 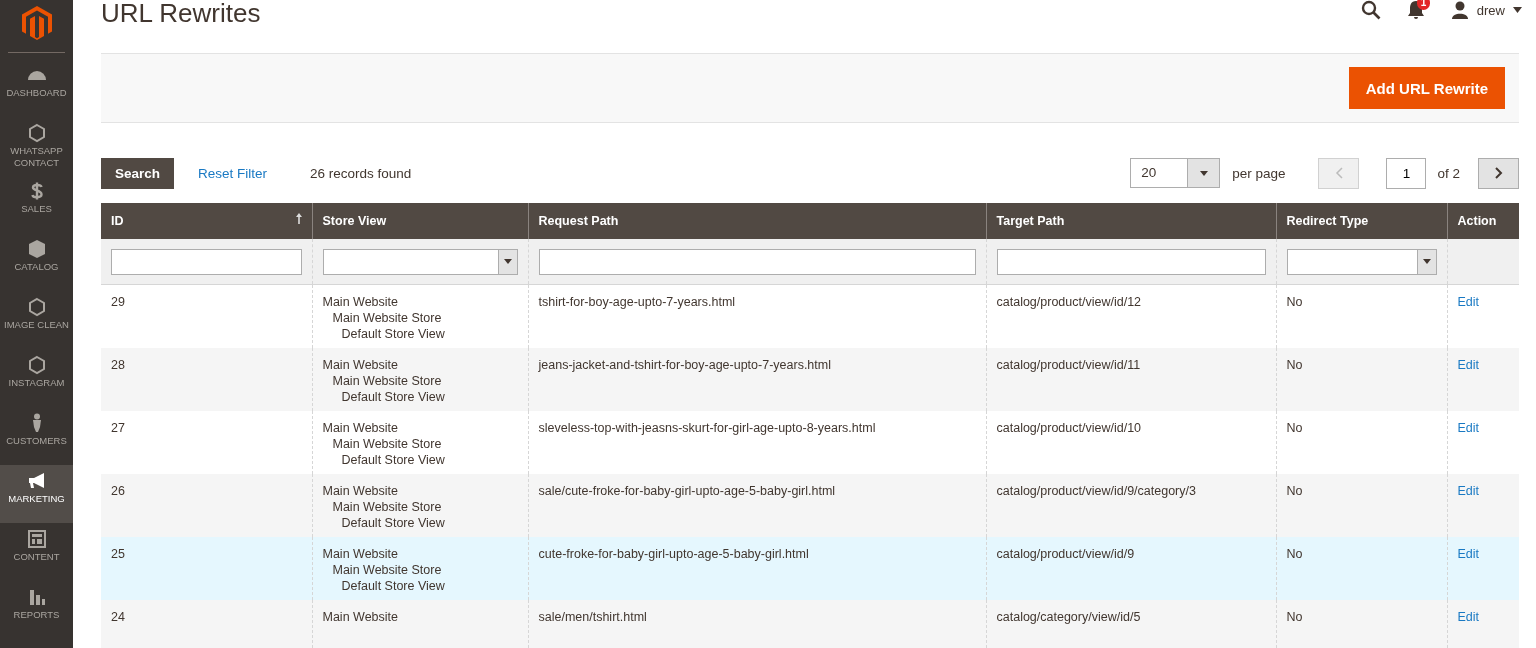 What do you see at coordinates (36, 436) in the screenshot?
I see `sidebar-item: CUSTOMERS` at bounding box center [36, 436].